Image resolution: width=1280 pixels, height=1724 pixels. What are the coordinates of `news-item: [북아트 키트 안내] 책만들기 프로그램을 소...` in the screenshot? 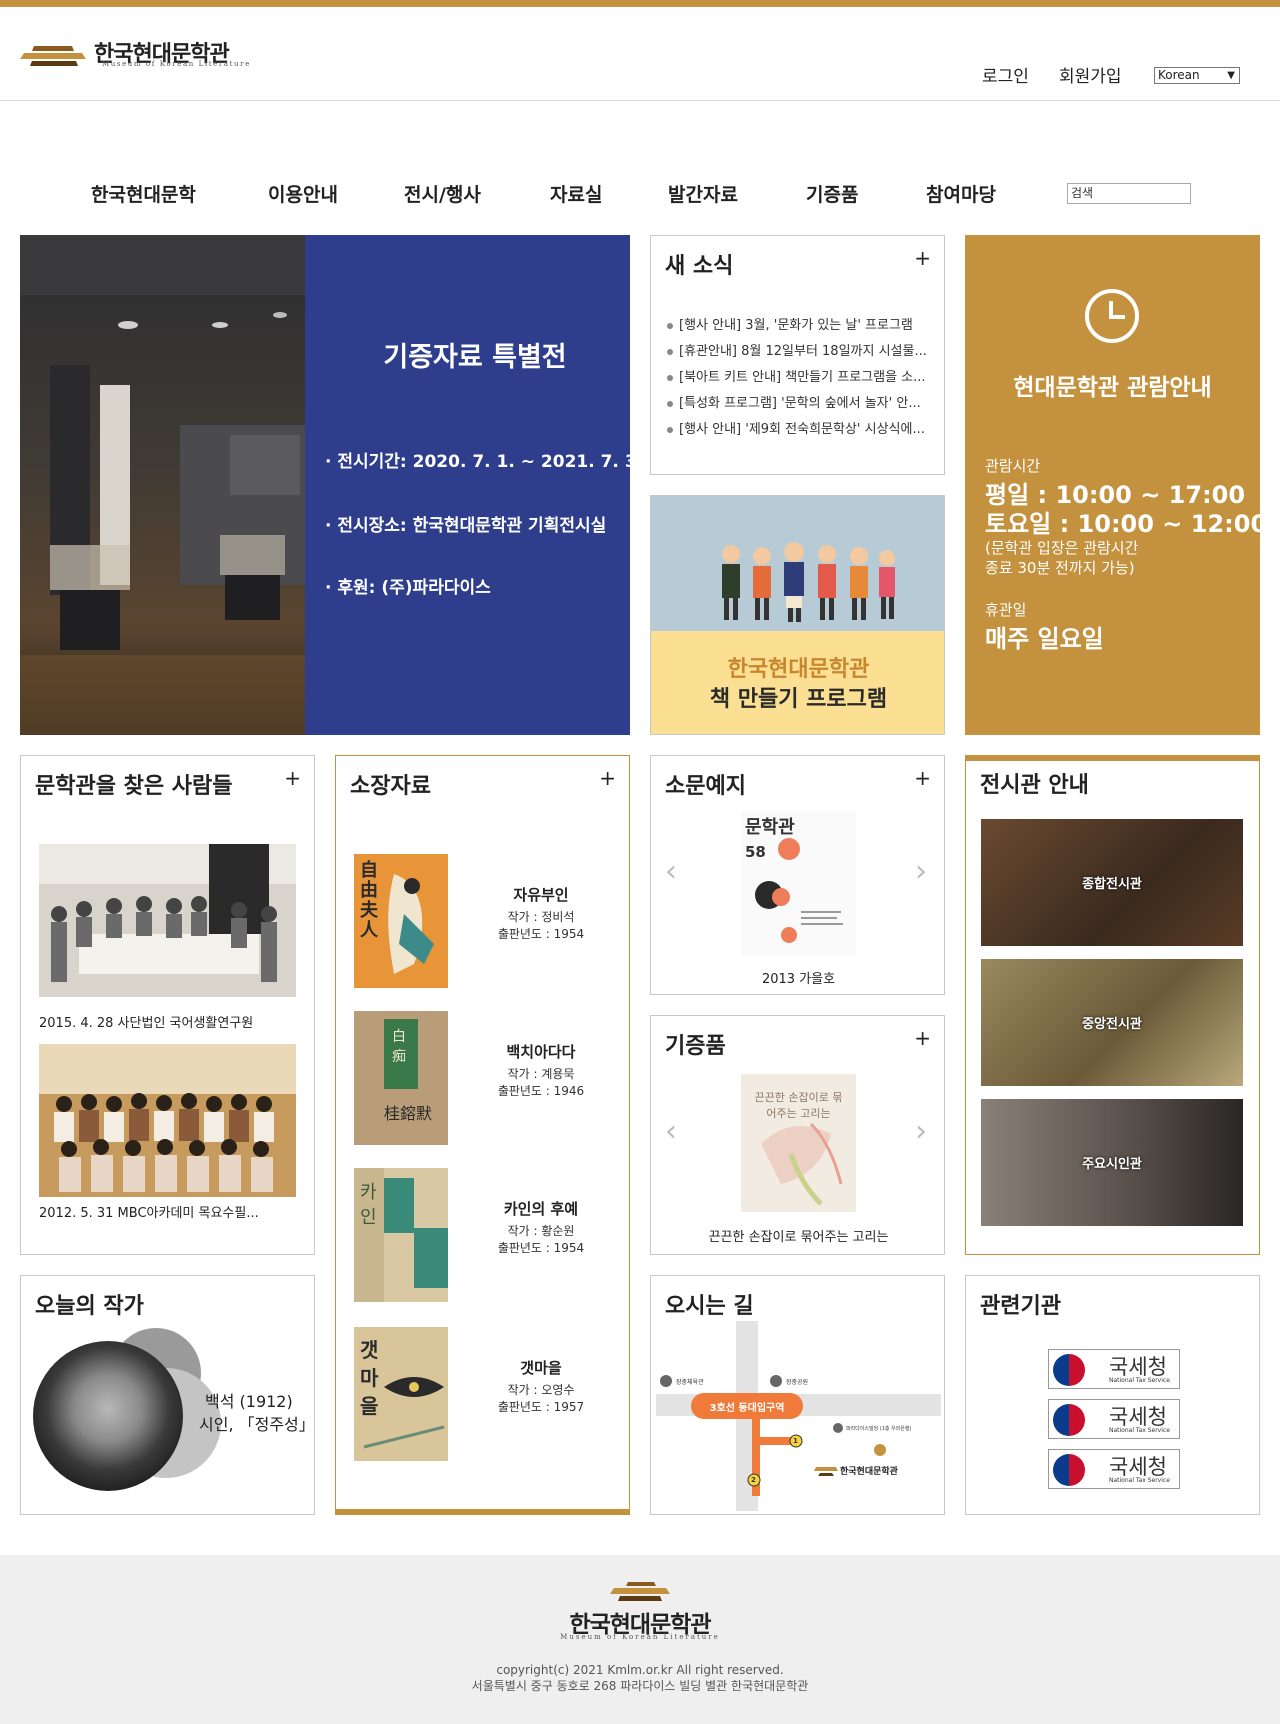 It's located at (797, 375).